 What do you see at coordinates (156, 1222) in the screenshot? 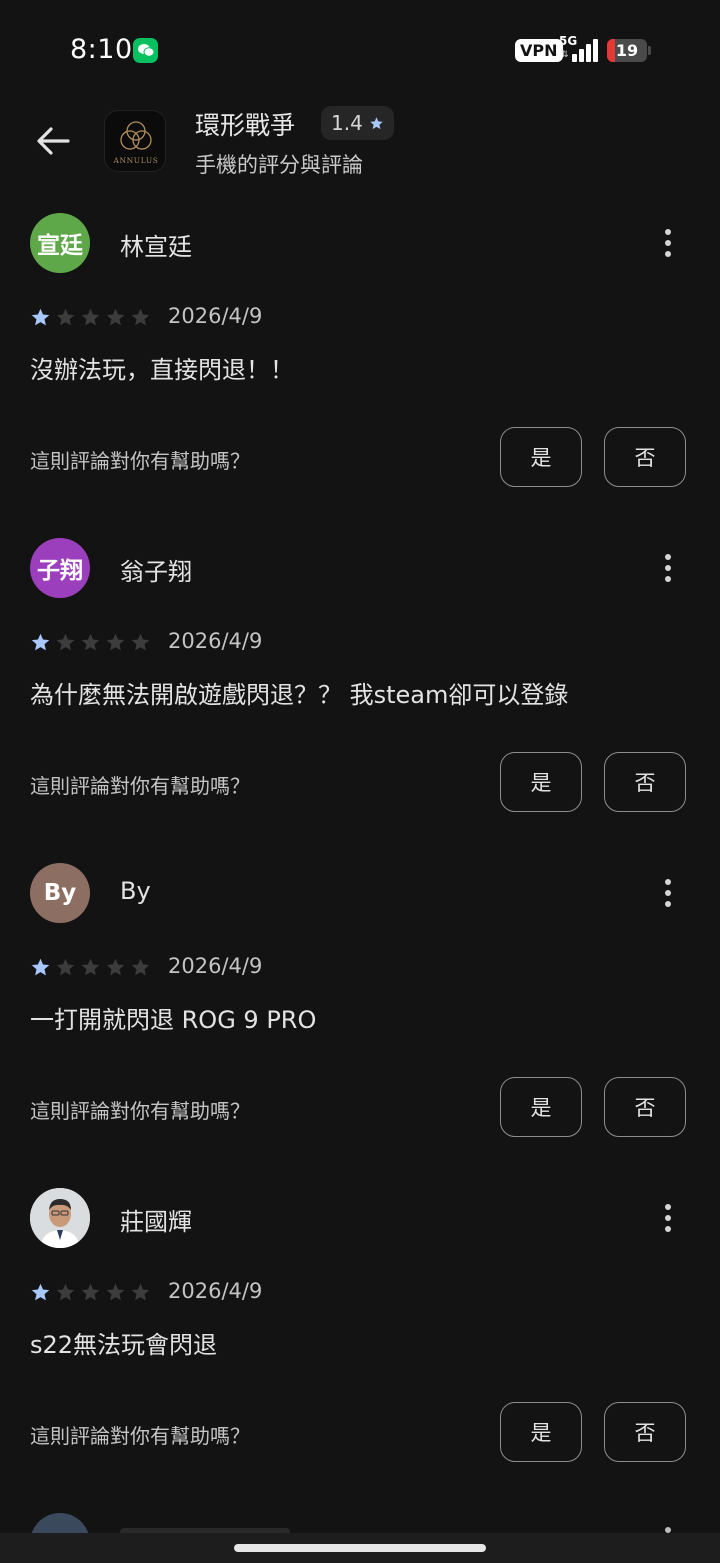
I see `reviewer-name: 莊國輝` at bounding box center [156, 1222].